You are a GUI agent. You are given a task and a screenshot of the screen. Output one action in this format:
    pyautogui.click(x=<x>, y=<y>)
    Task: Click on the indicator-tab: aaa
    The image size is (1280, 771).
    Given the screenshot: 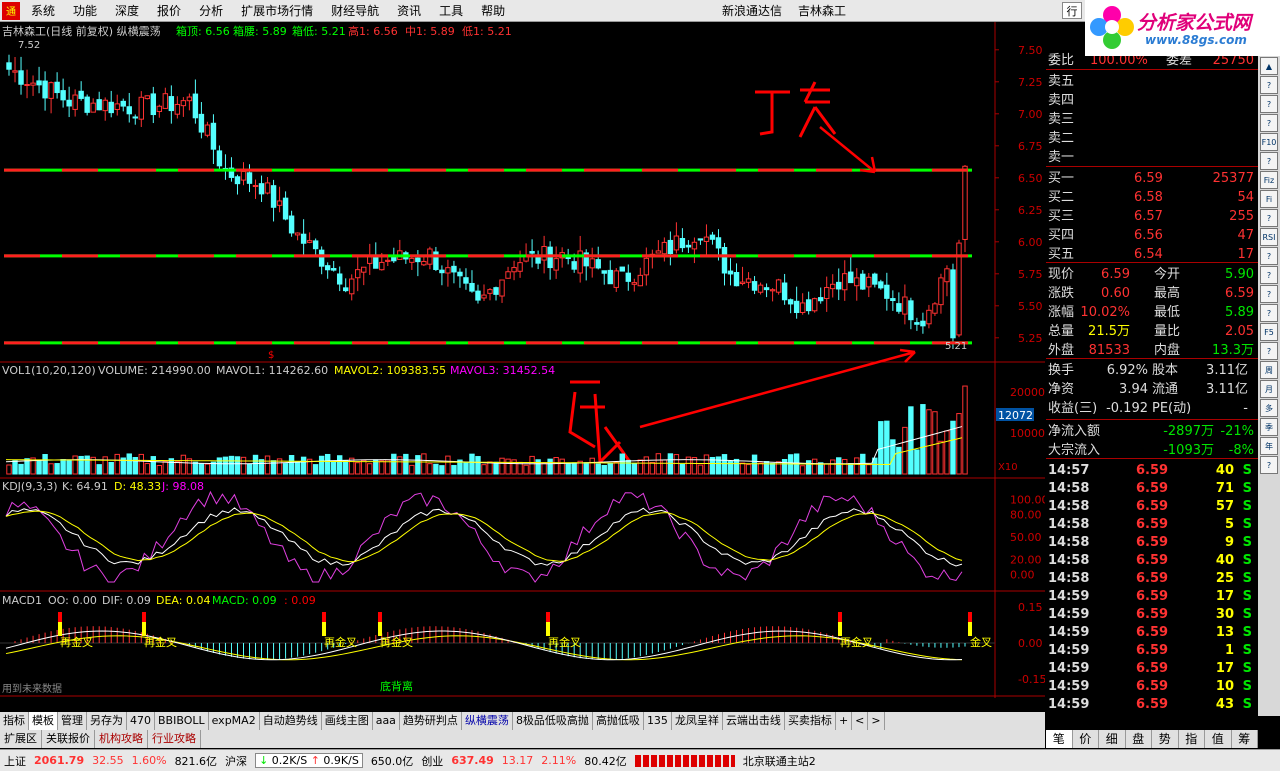 What is the action you would take?
    pyautogui.click(x=386, y=721)
    